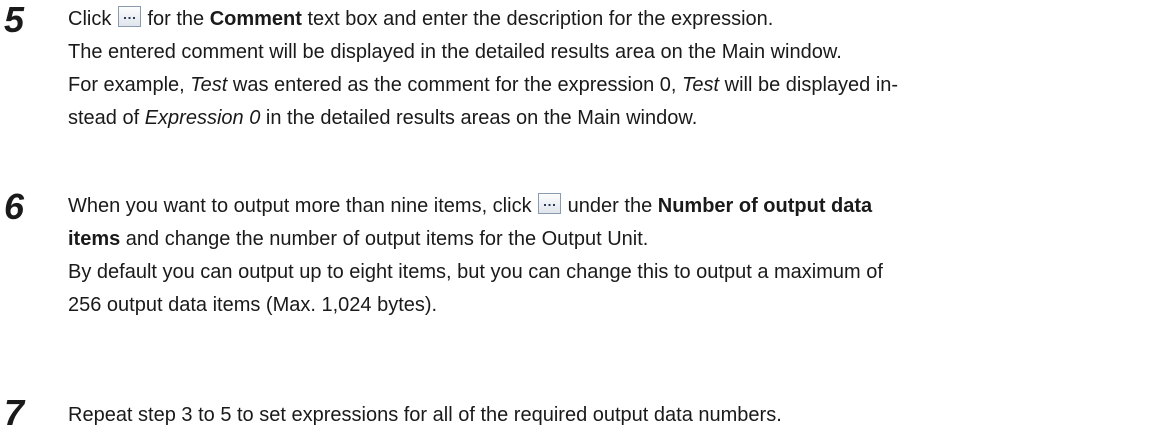 This screenshot has height=443, width=1176. I want to click on text: under the, so click(610, 206).